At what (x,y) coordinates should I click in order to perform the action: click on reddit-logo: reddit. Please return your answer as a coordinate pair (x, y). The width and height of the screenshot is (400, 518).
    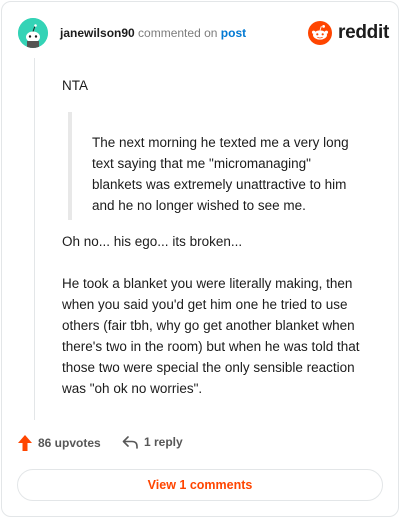
    Looking at the image, I should click on (348, 33).